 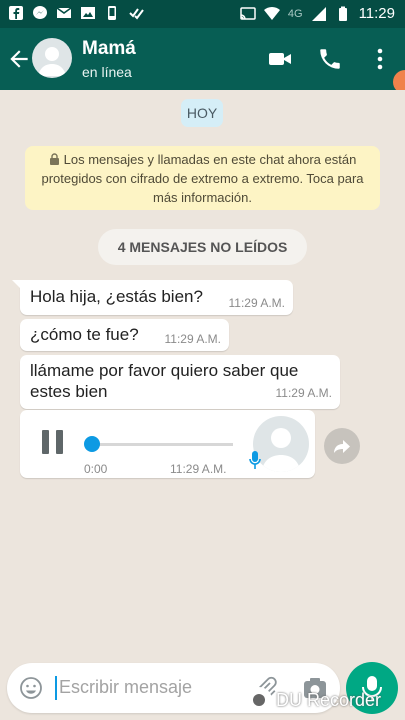 I want to click on contact-avatar, so click(x=52, y=58).